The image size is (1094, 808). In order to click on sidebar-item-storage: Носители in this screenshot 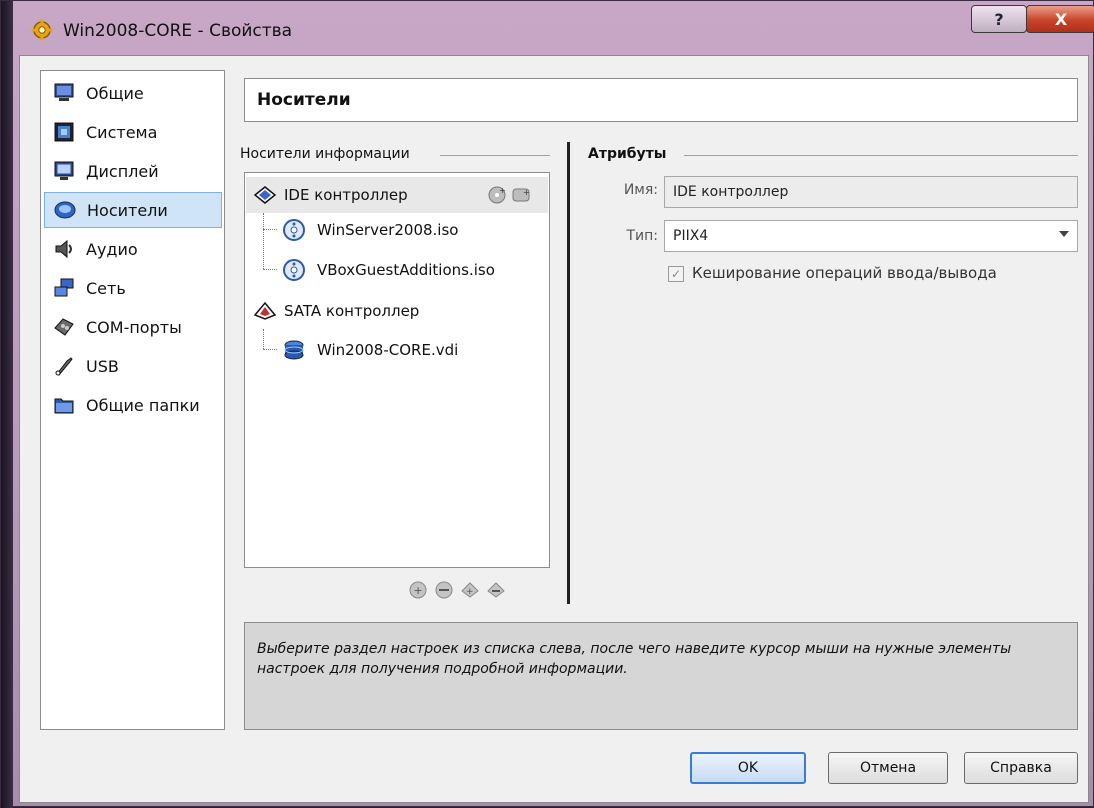, I will do `click(133, 210)`.